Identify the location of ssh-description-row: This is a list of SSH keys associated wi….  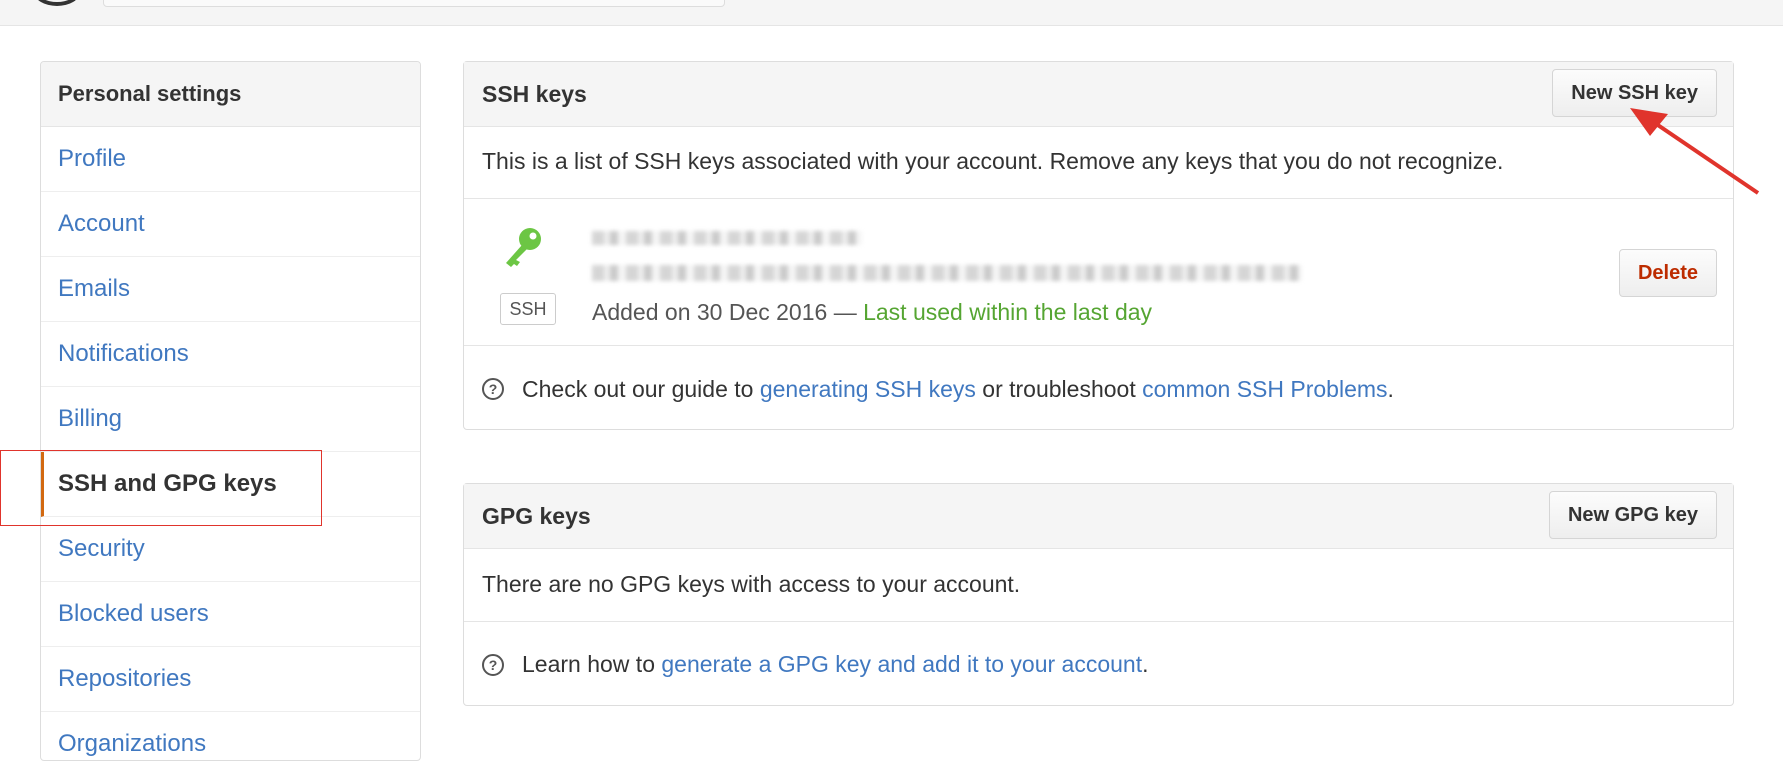
(1098, 163).